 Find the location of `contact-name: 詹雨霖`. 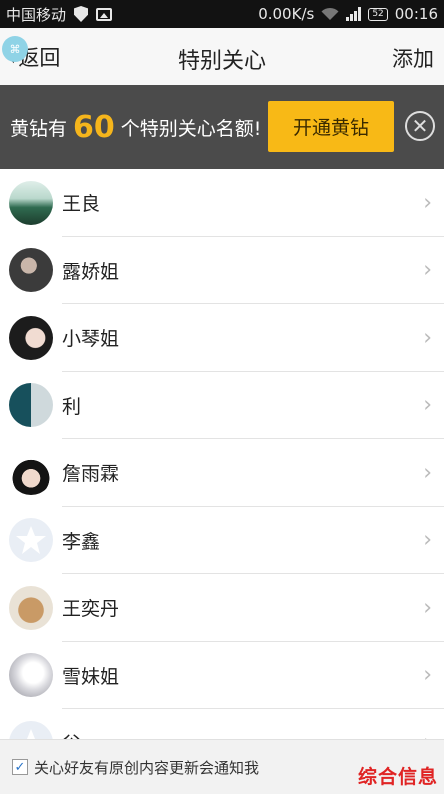

contact-name: 詹雨霖 is located at coordinates (91, 474).